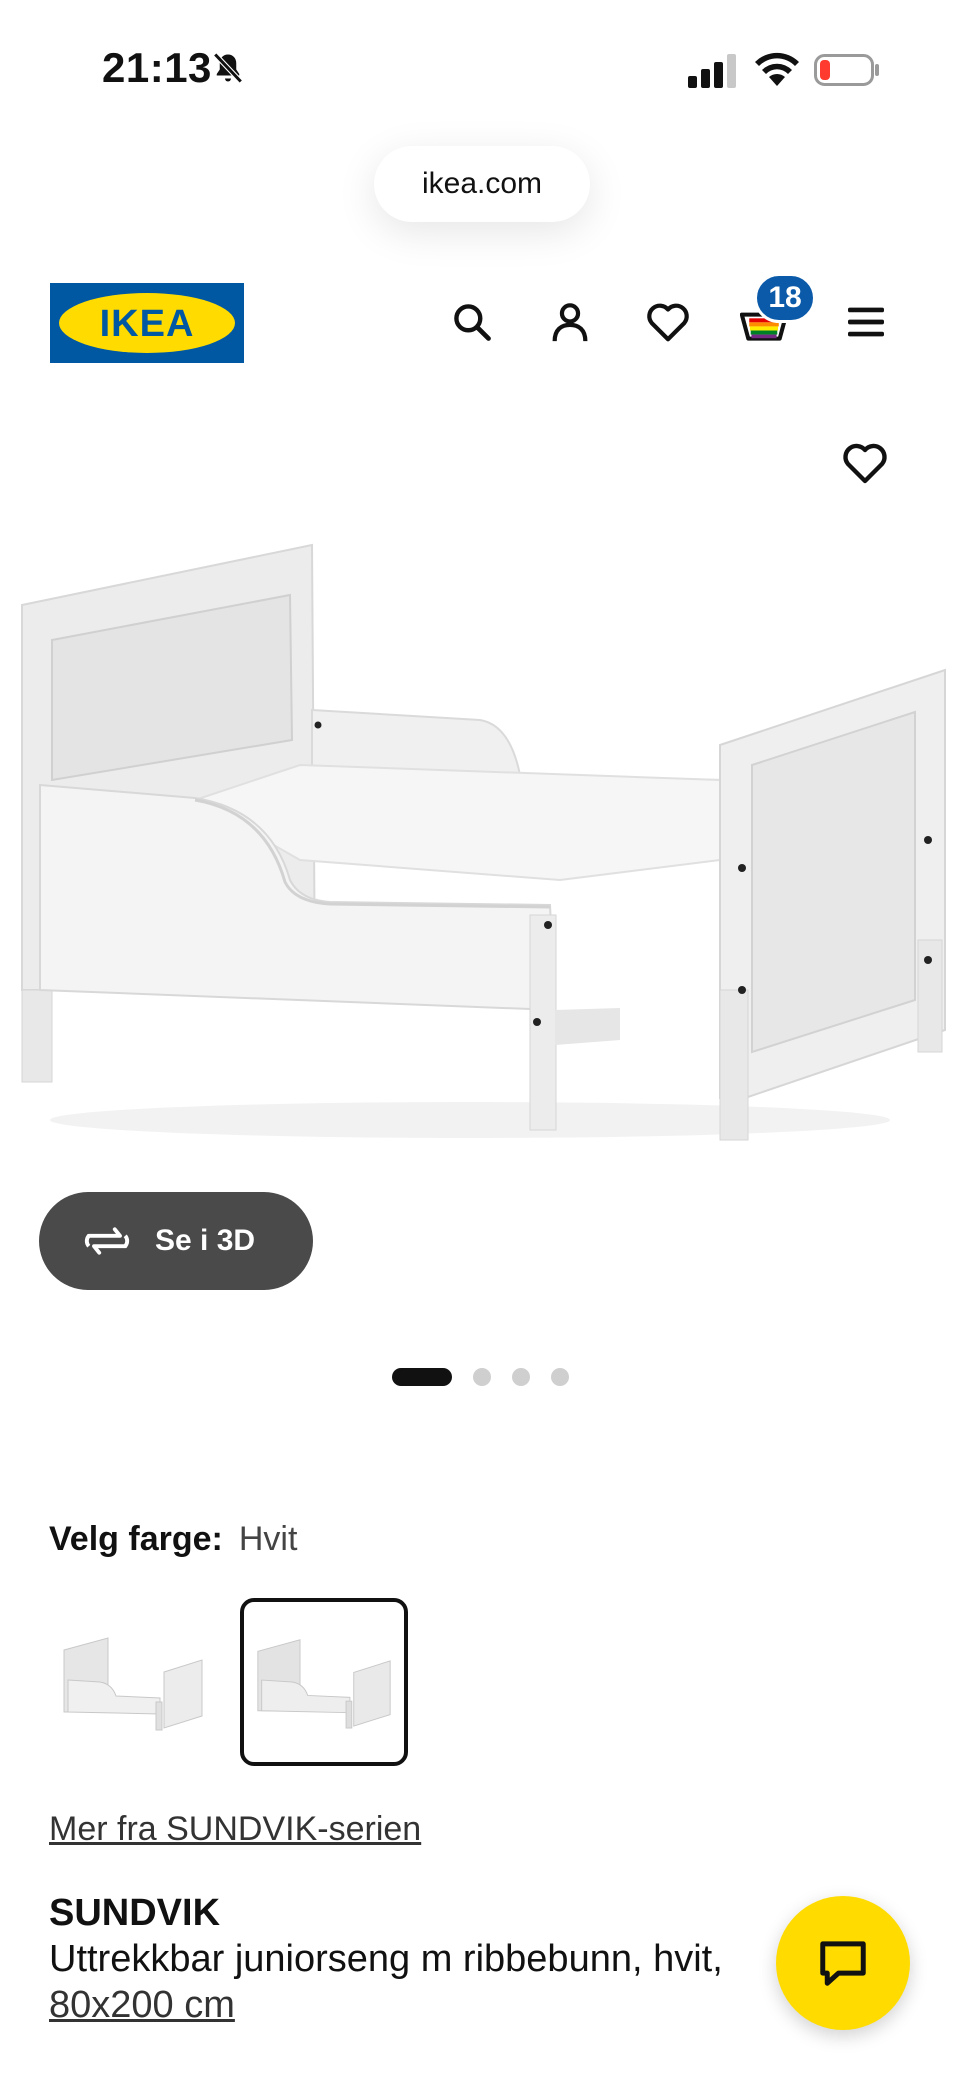  I want to click on search-icon, so click(472, 322).